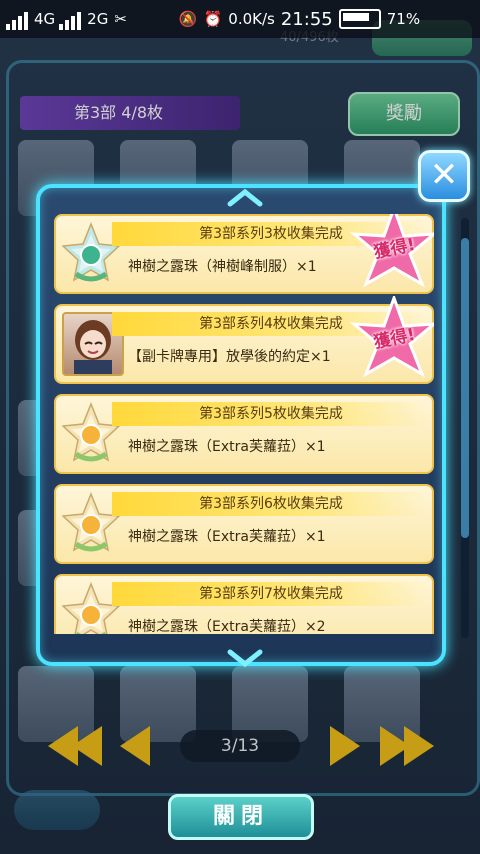 The height and width of the screenshot is (854, 480). Describe the element at coordinates (241, 817) in the screenshot. I see `close-button: 關閉` at that location.